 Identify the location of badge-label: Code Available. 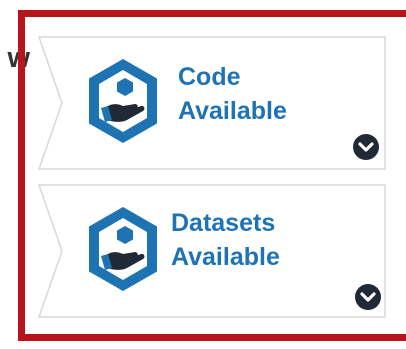
(232, 94).